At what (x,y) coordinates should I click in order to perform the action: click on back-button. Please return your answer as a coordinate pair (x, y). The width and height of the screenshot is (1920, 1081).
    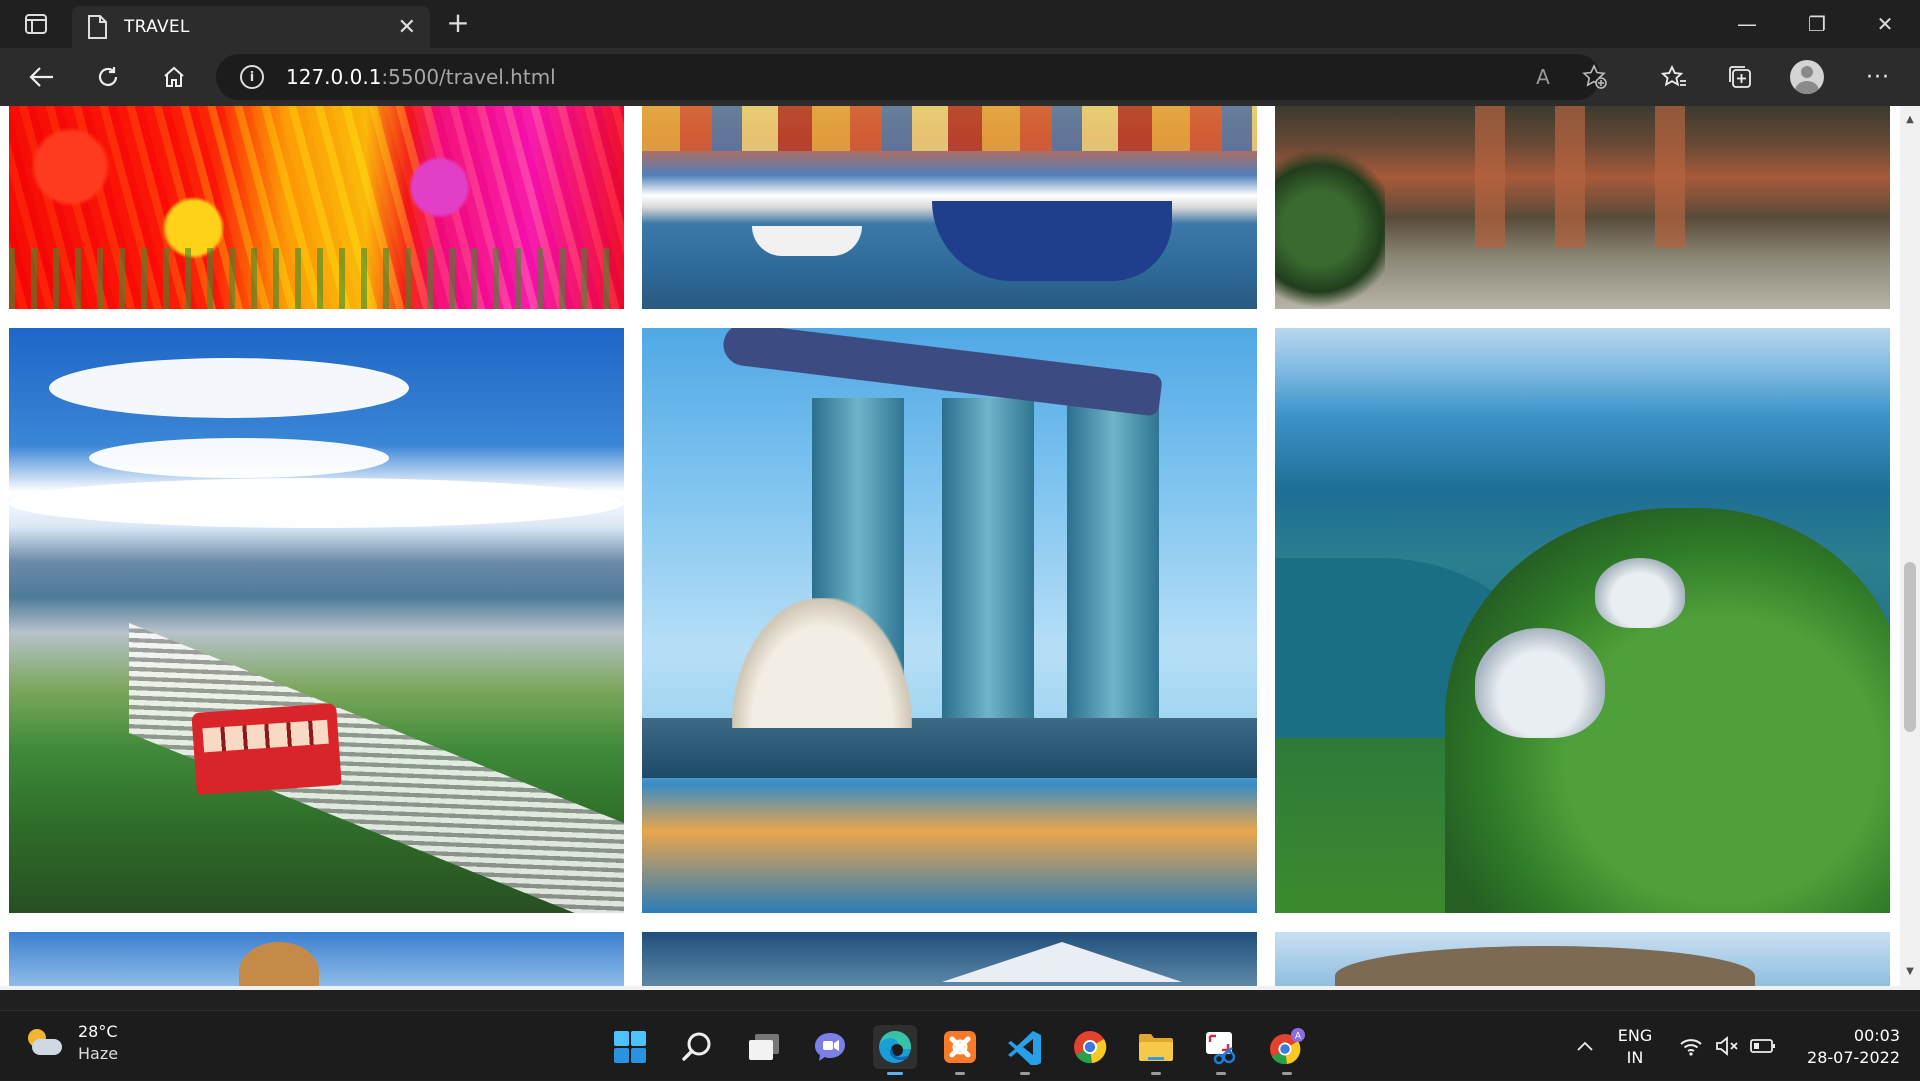
    Looking at the image, I should click on (42, 77).